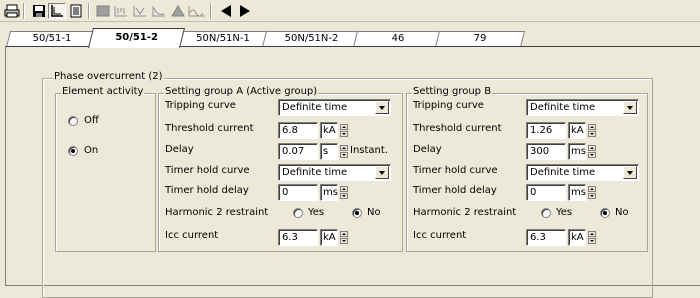 The image size is (700, 298). I want to click on group-b-timer-curve-select: Definite time, so click(582, 172).